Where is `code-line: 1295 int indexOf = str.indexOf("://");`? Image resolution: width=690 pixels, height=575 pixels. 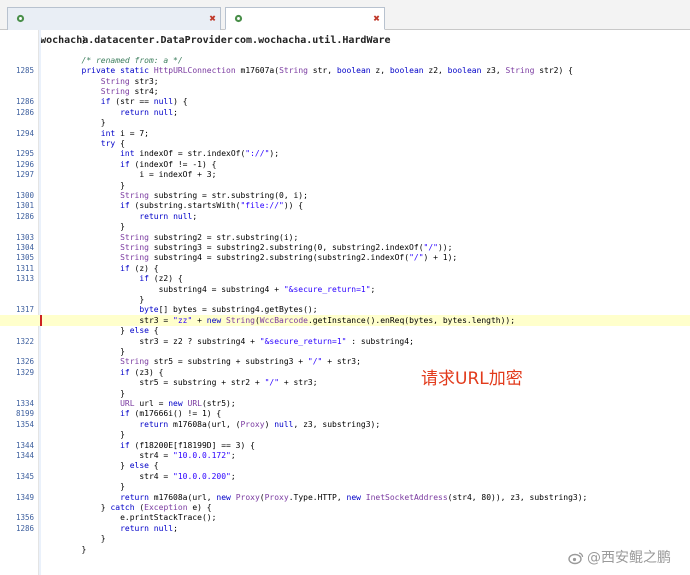
code-line: 1295 int indexOf = str.indexOf("://"); is located at coordinates (345, 153).